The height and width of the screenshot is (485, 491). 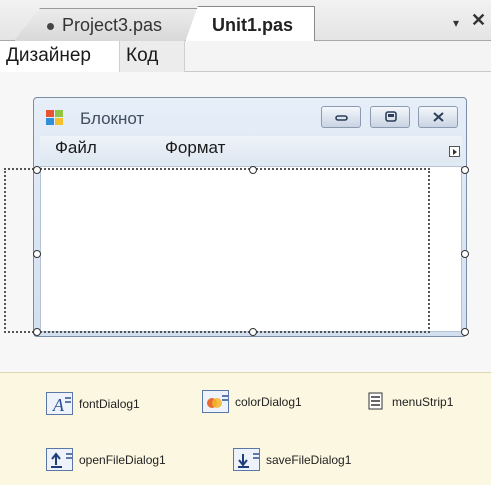 I want to click on minimize-button, so click(x=341, y=117).